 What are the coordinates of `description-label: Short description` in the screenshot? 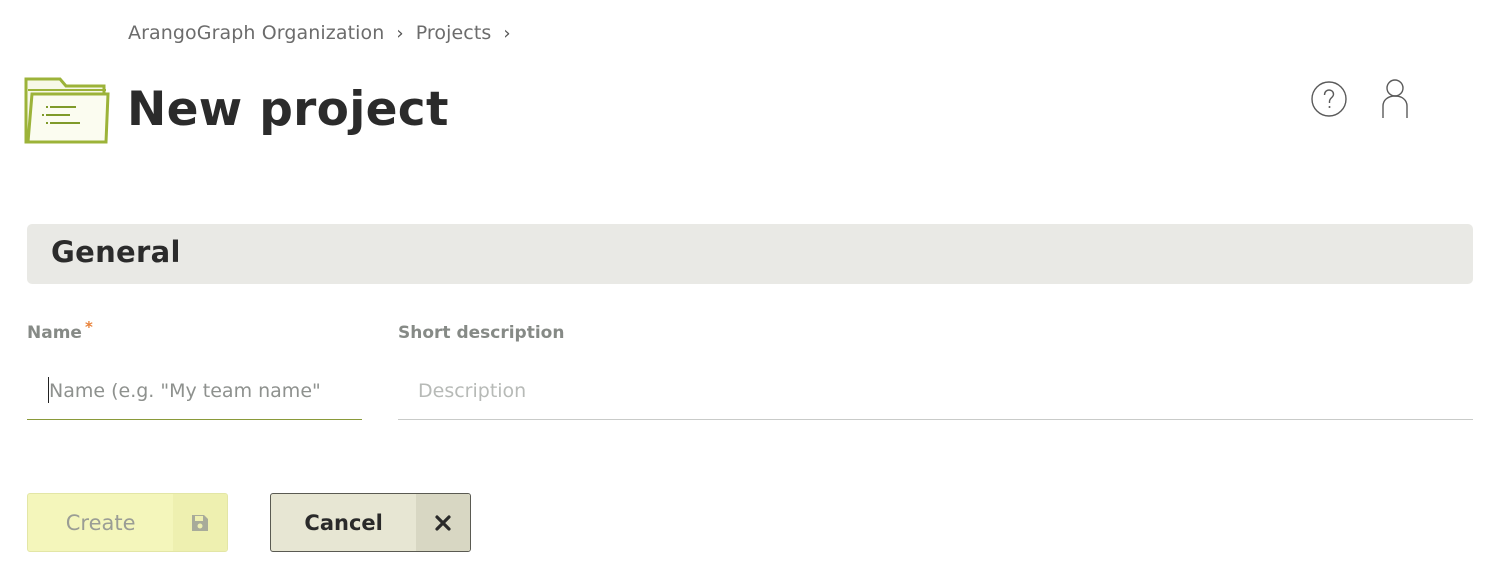 It's located at (481, 333).